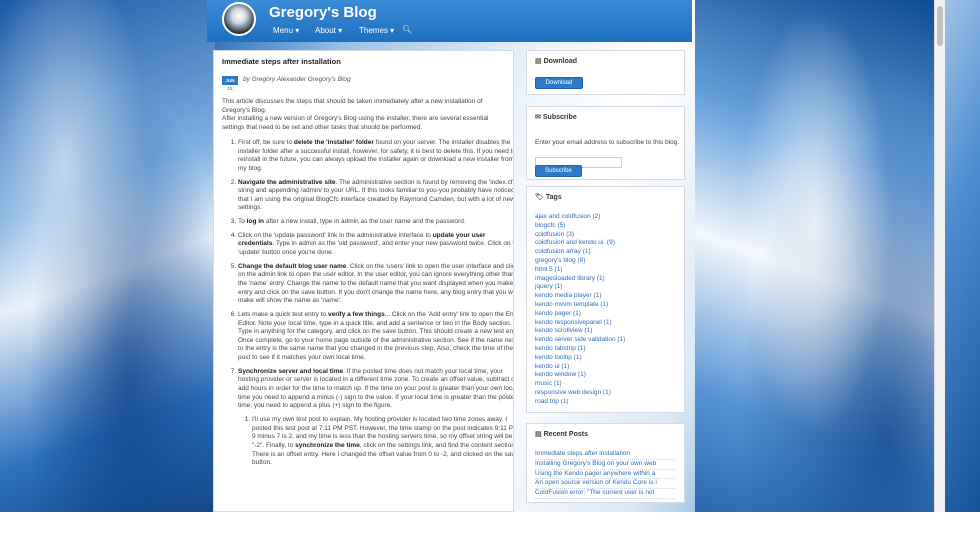 The image size is (980, 551). I want to click on nav-themes: Themes ▾, so click(376, 30).